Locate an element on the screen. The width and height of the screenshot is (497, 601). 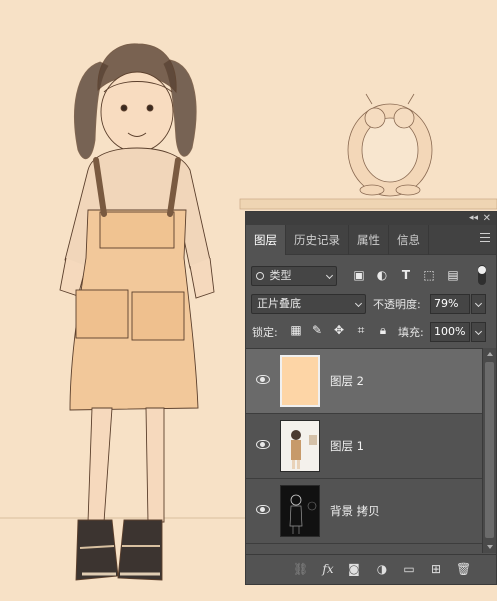
filter-pixel-icon: ▣ is located at coordinates (359, 275).